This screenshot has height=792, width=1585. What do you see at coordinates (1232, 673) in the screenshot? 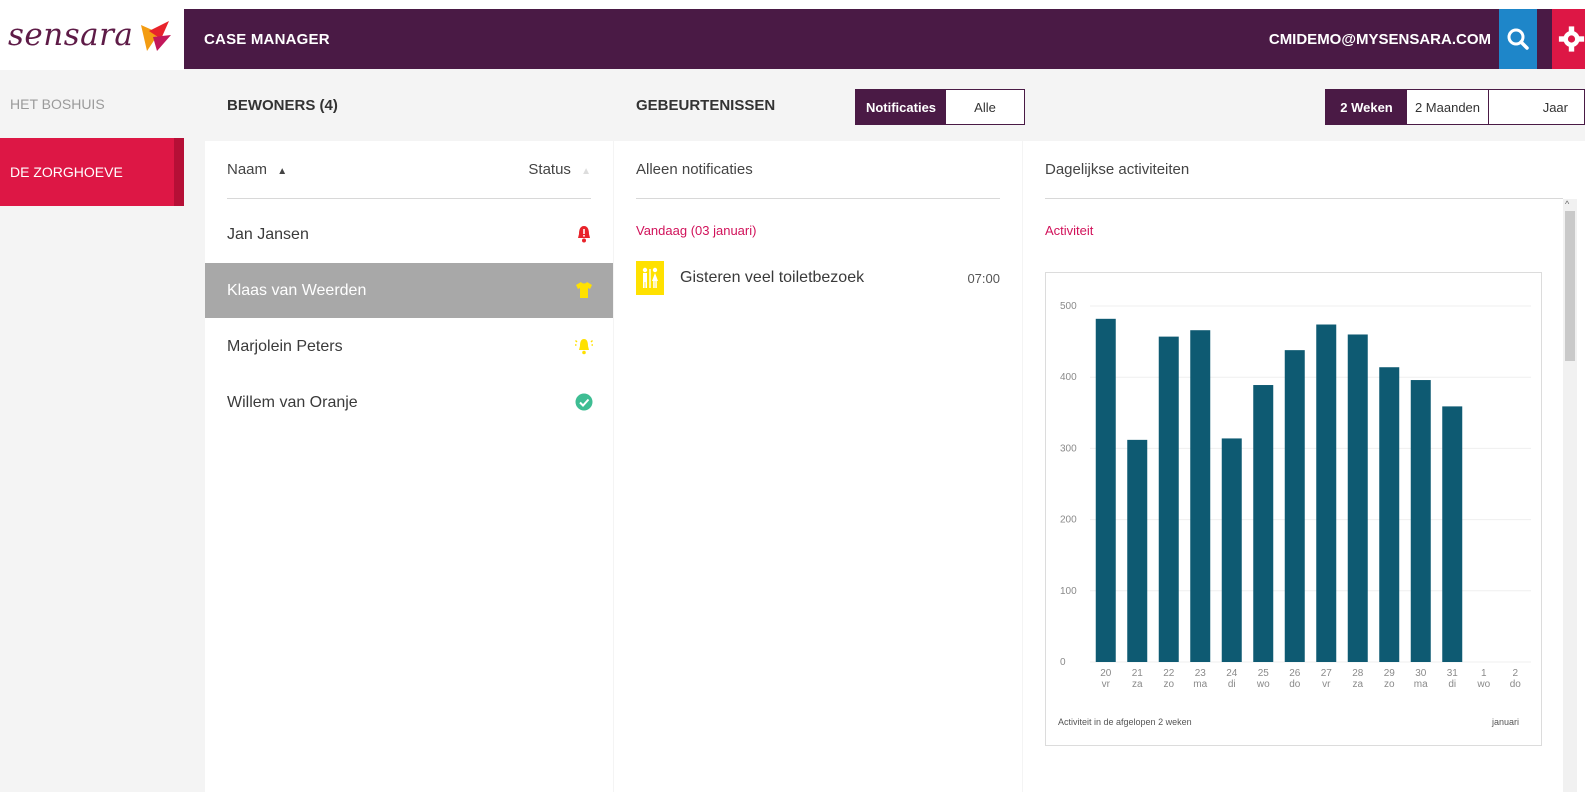
I see `x-tick-label: 24` at bounding box center [1232, 673].